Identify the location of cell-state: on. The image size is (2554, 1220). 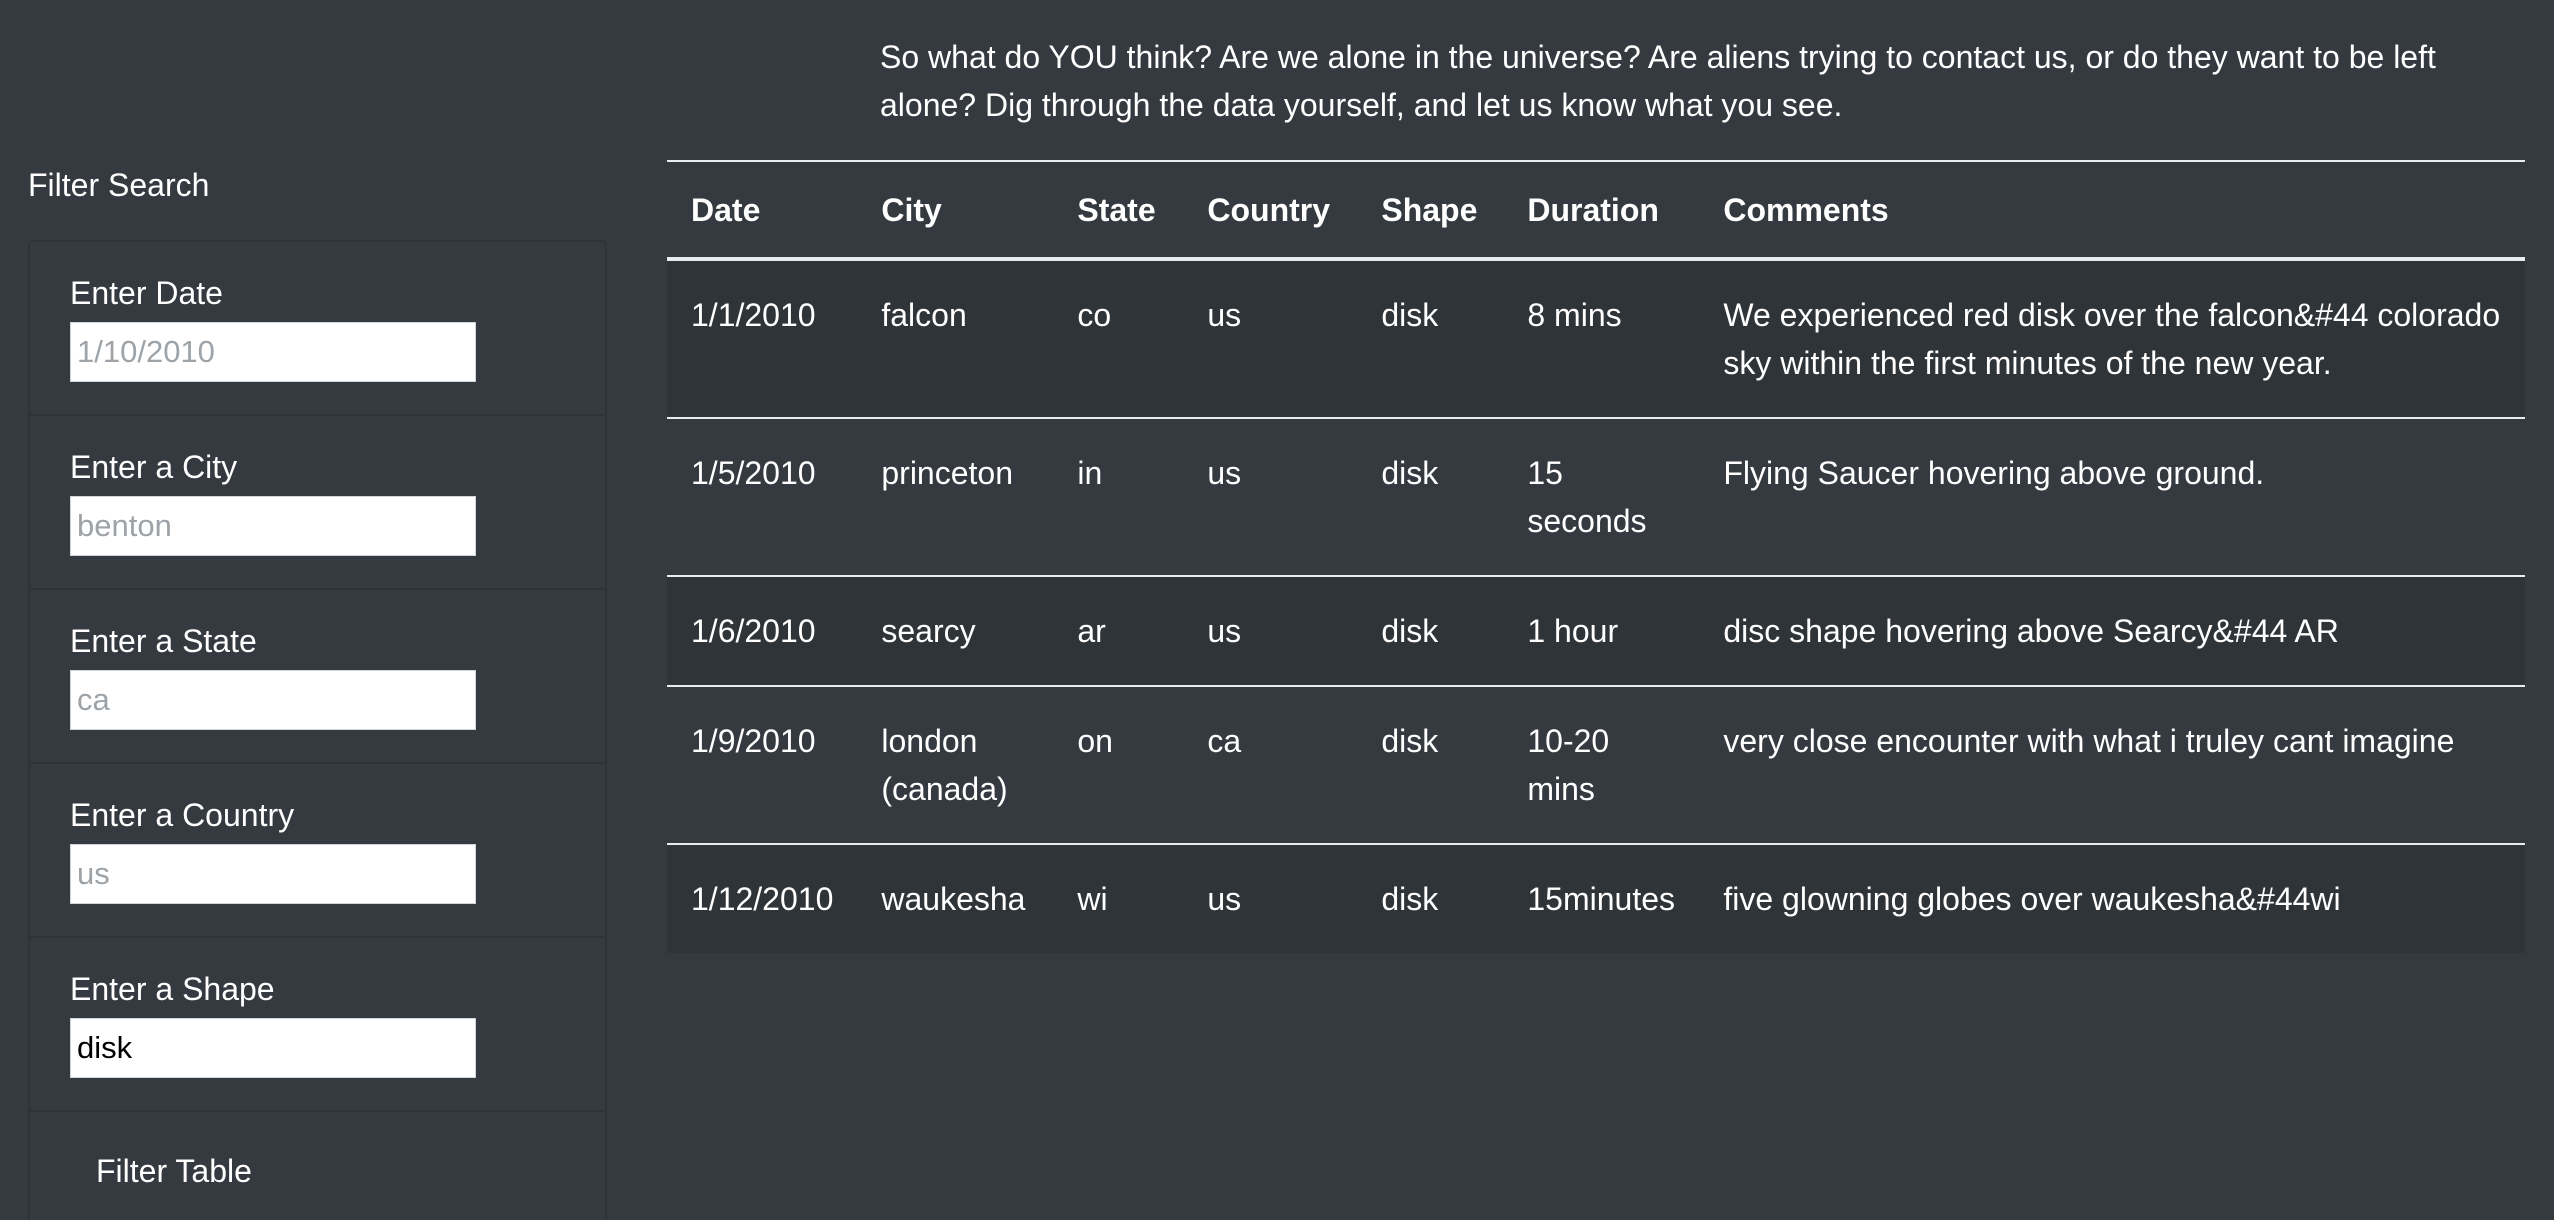
(1095, 741).